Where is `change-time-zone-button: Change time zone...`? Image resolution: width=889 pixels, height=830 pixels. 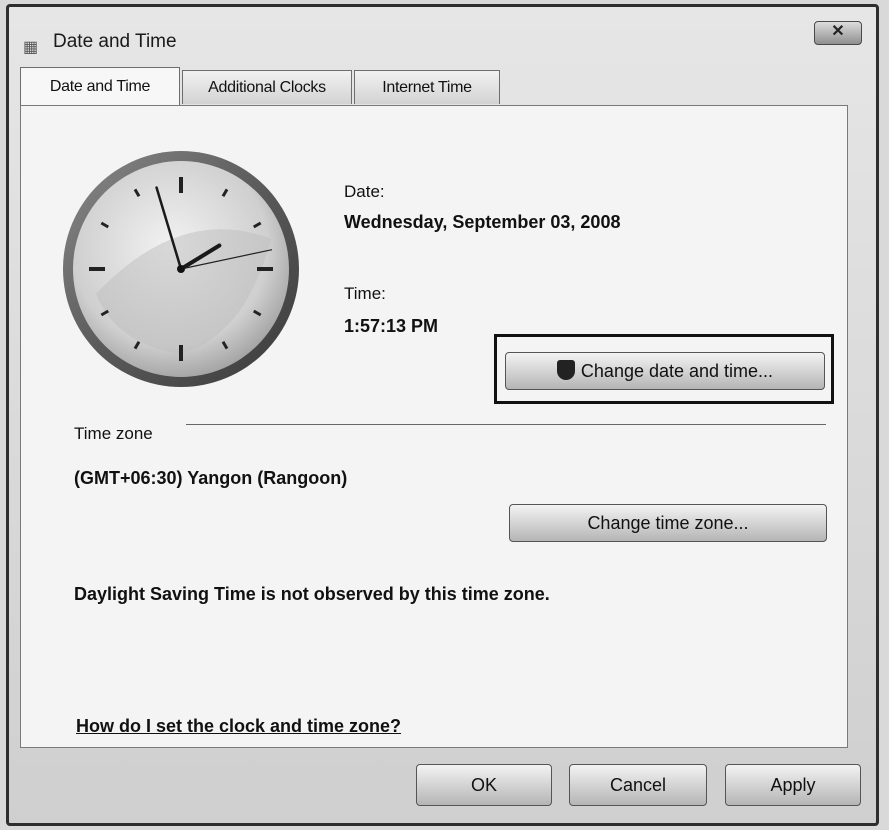
change-time-zone-button: Change time zone... is located at coordinates (668, 523).